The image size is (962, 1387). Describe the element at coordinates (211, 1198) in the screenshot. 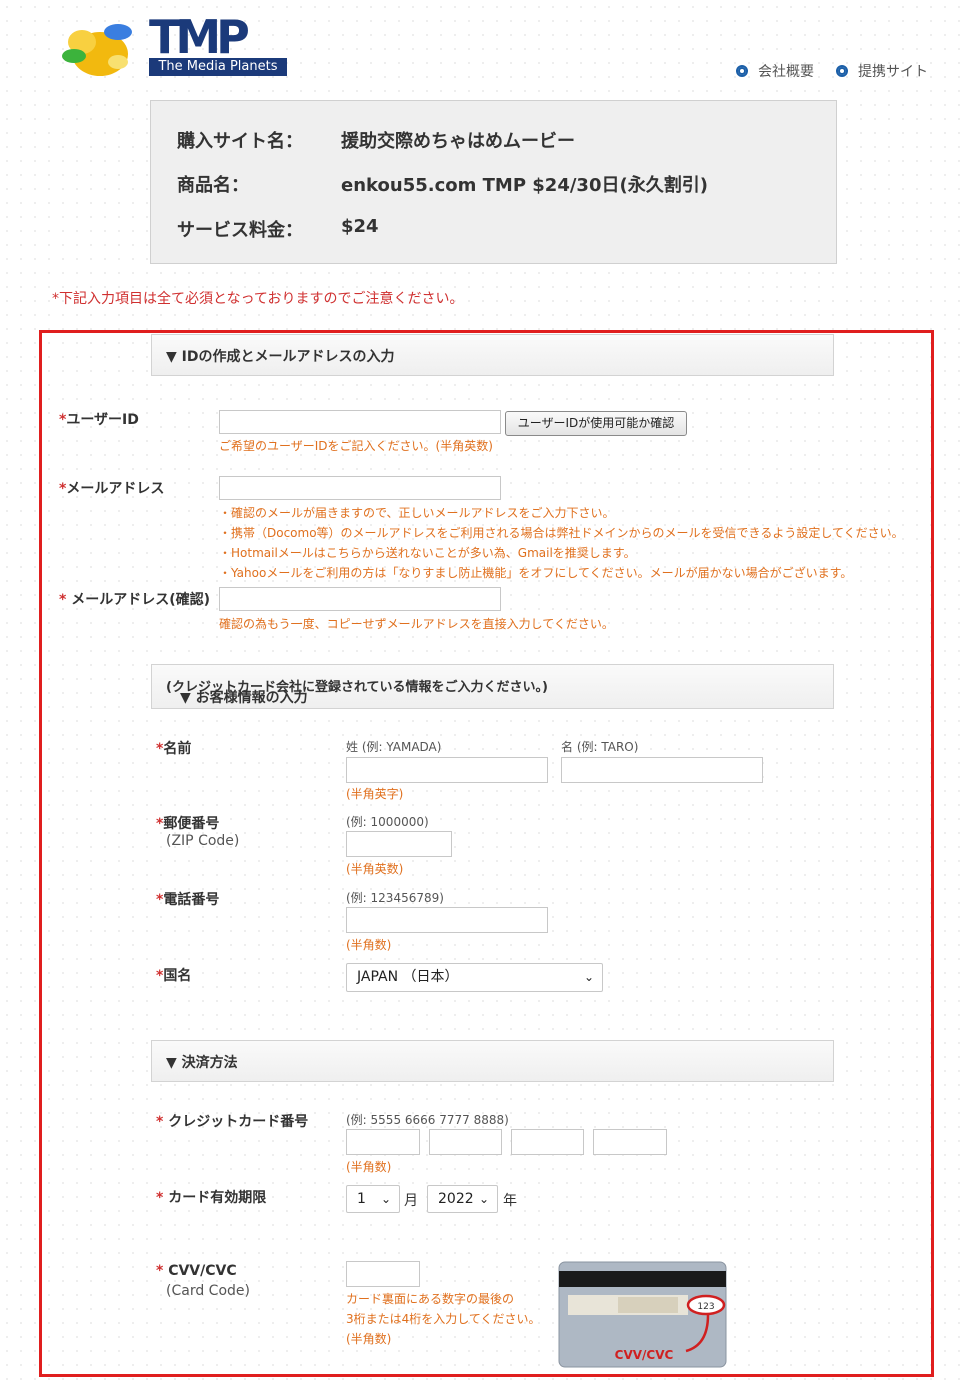

I see `expiry-label: * カード有効期限` at that location.